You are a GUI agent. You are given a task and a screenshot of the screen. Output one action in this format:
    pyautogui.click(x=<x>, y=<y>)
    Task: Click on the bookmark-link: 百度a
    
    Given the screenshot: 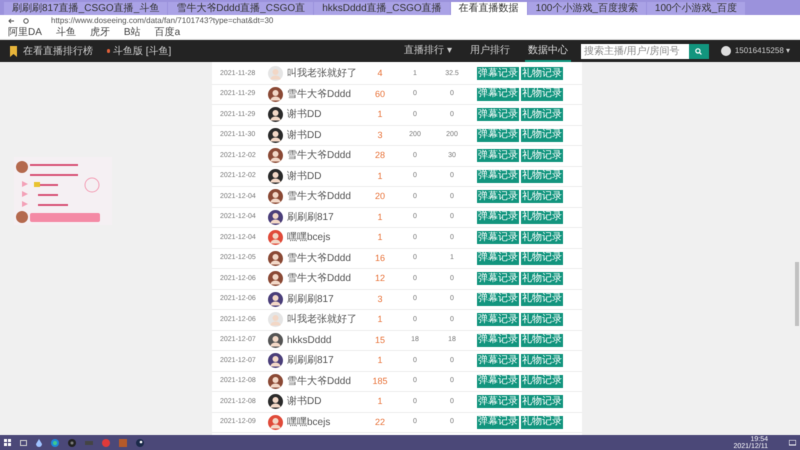 What is the action you would take?
    pyautogui.click(x=167, y=33)
    